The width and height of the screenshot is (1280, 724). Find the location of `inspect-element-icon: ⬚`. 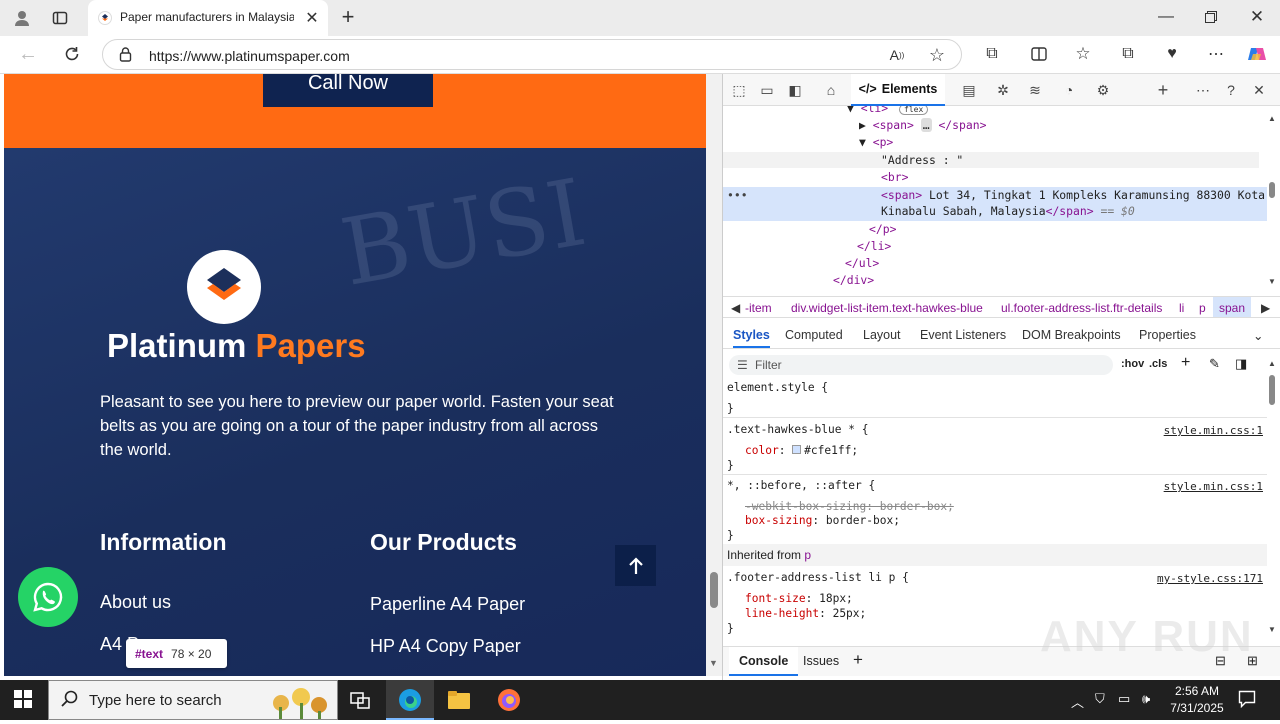

inspect-element-icon: ⬚ is located at coordinates (739, 90).